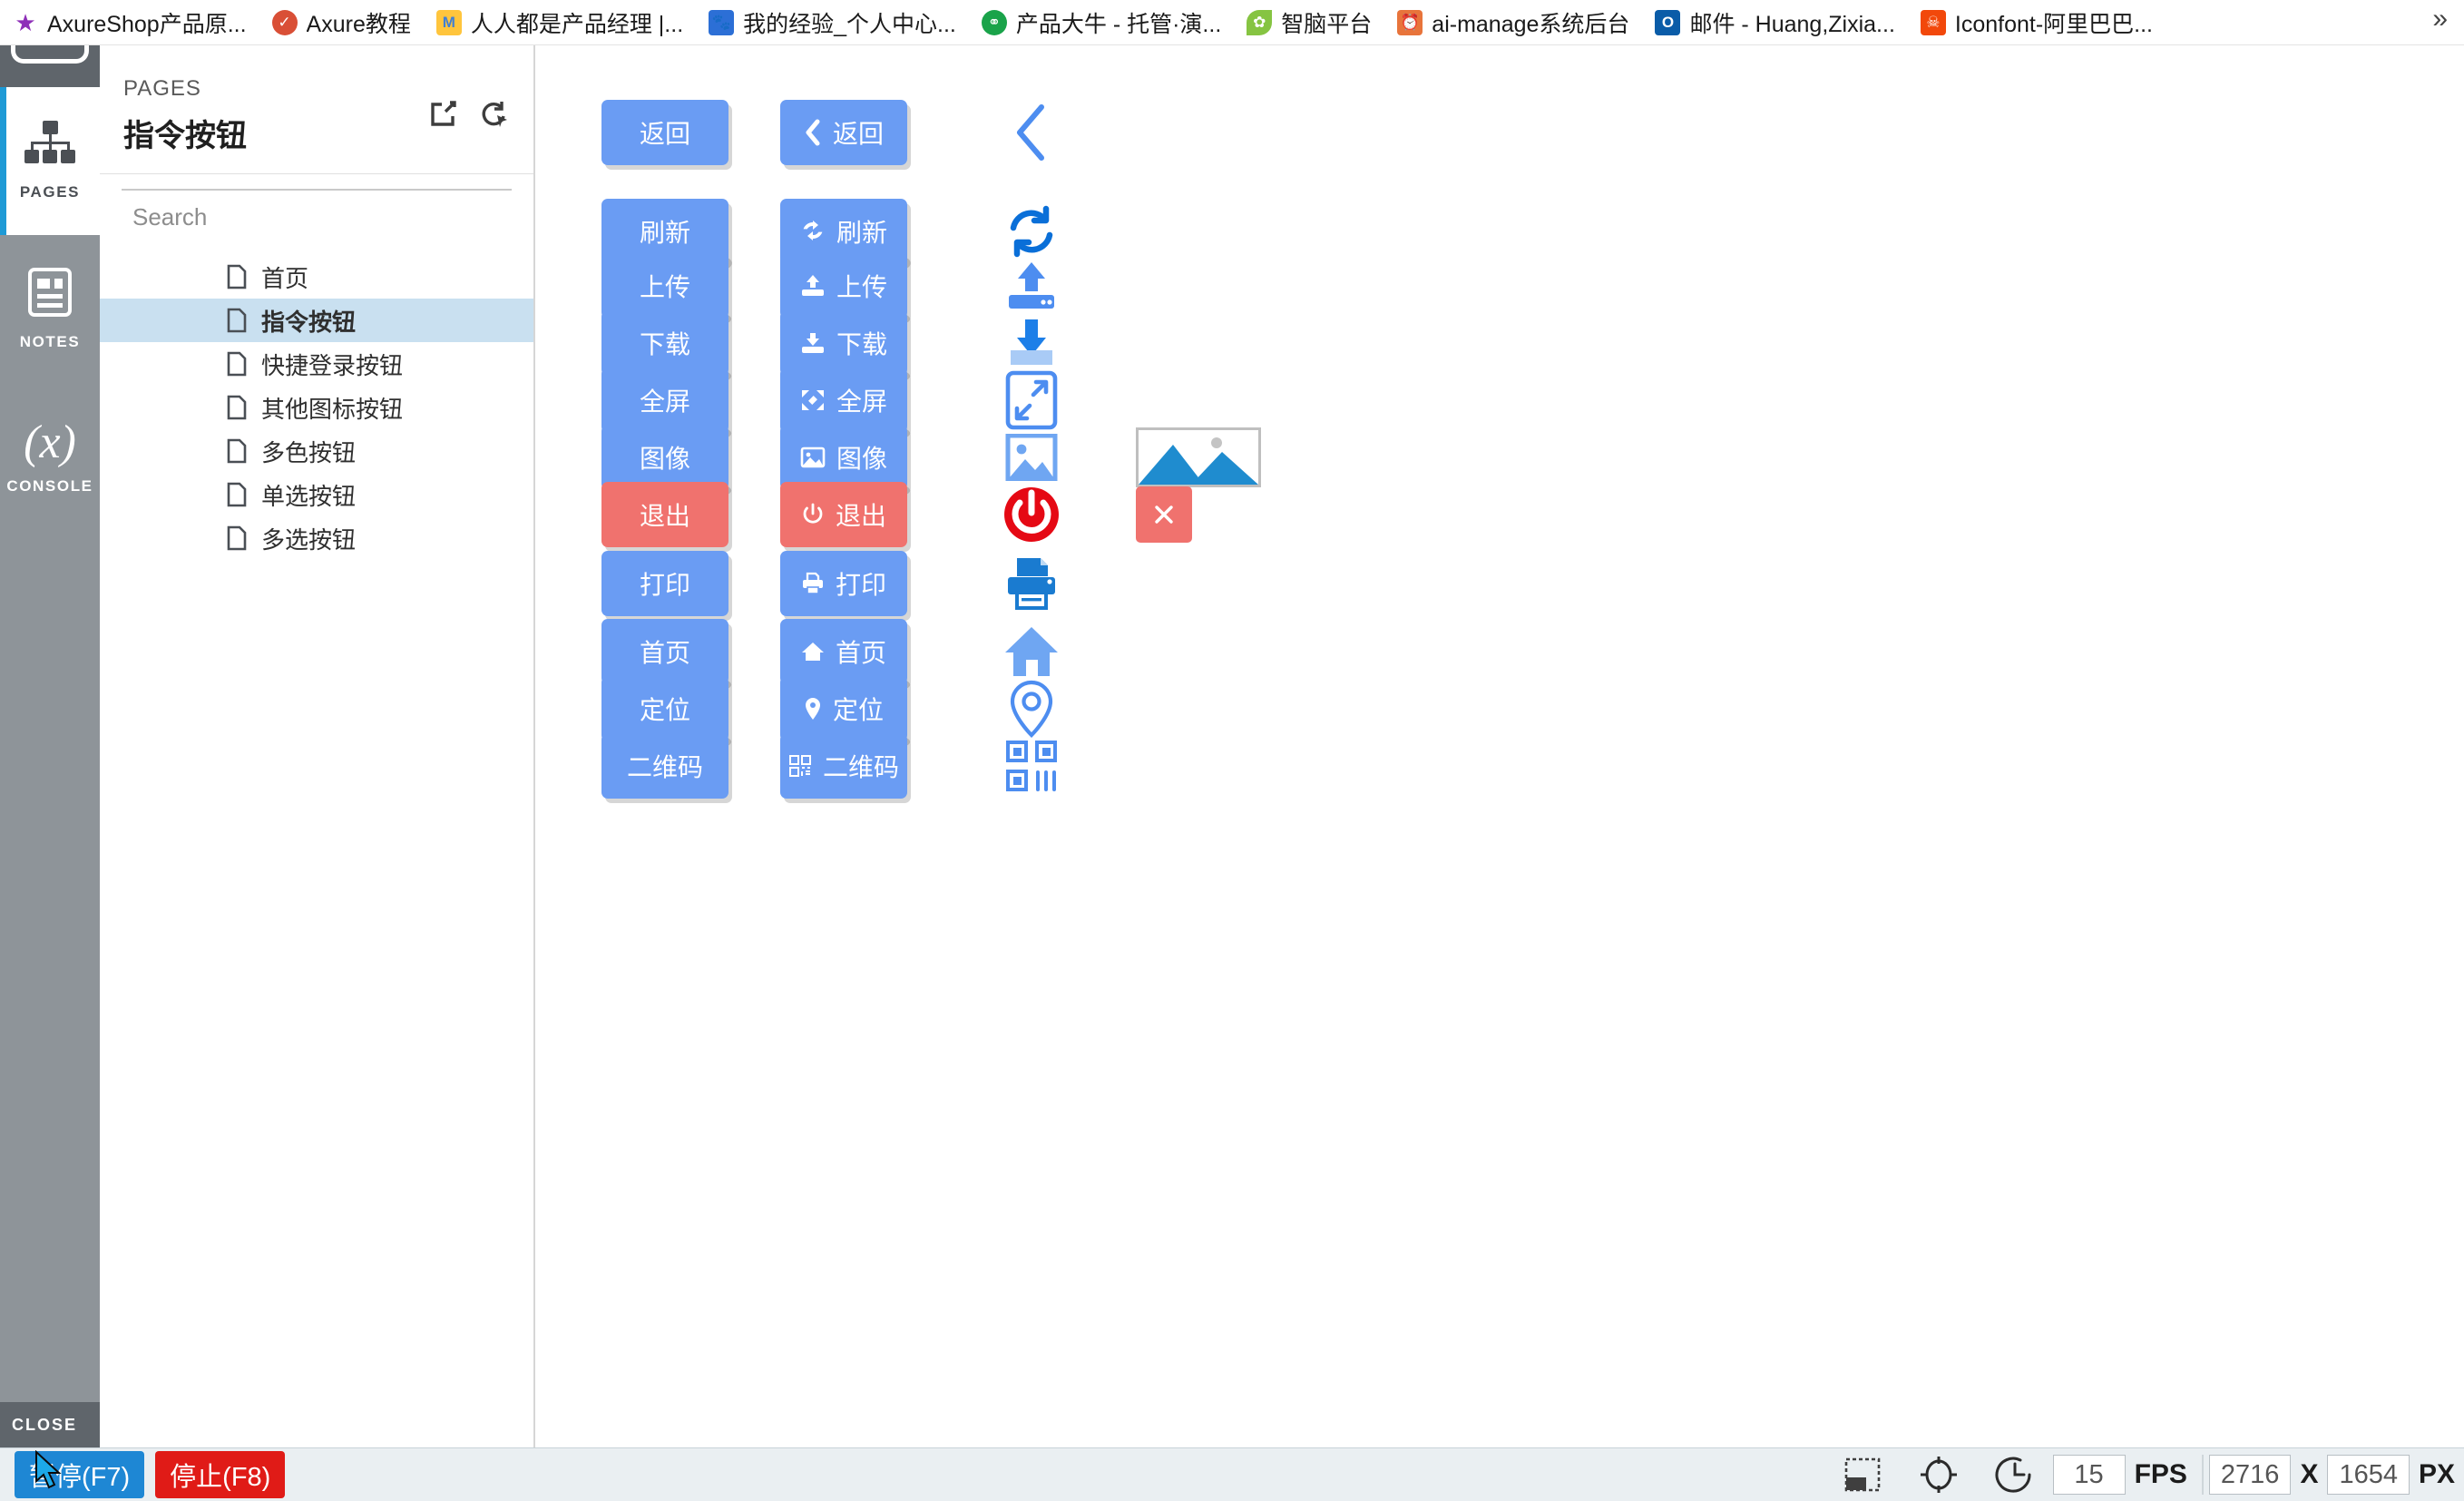 Image resolution: width=2464 pixels, height=1501 pixels. What do you see at coordinates (2089, 1475) in the screenshot?
I see `fps-input: 15` at bounding box center [2089, 1475].